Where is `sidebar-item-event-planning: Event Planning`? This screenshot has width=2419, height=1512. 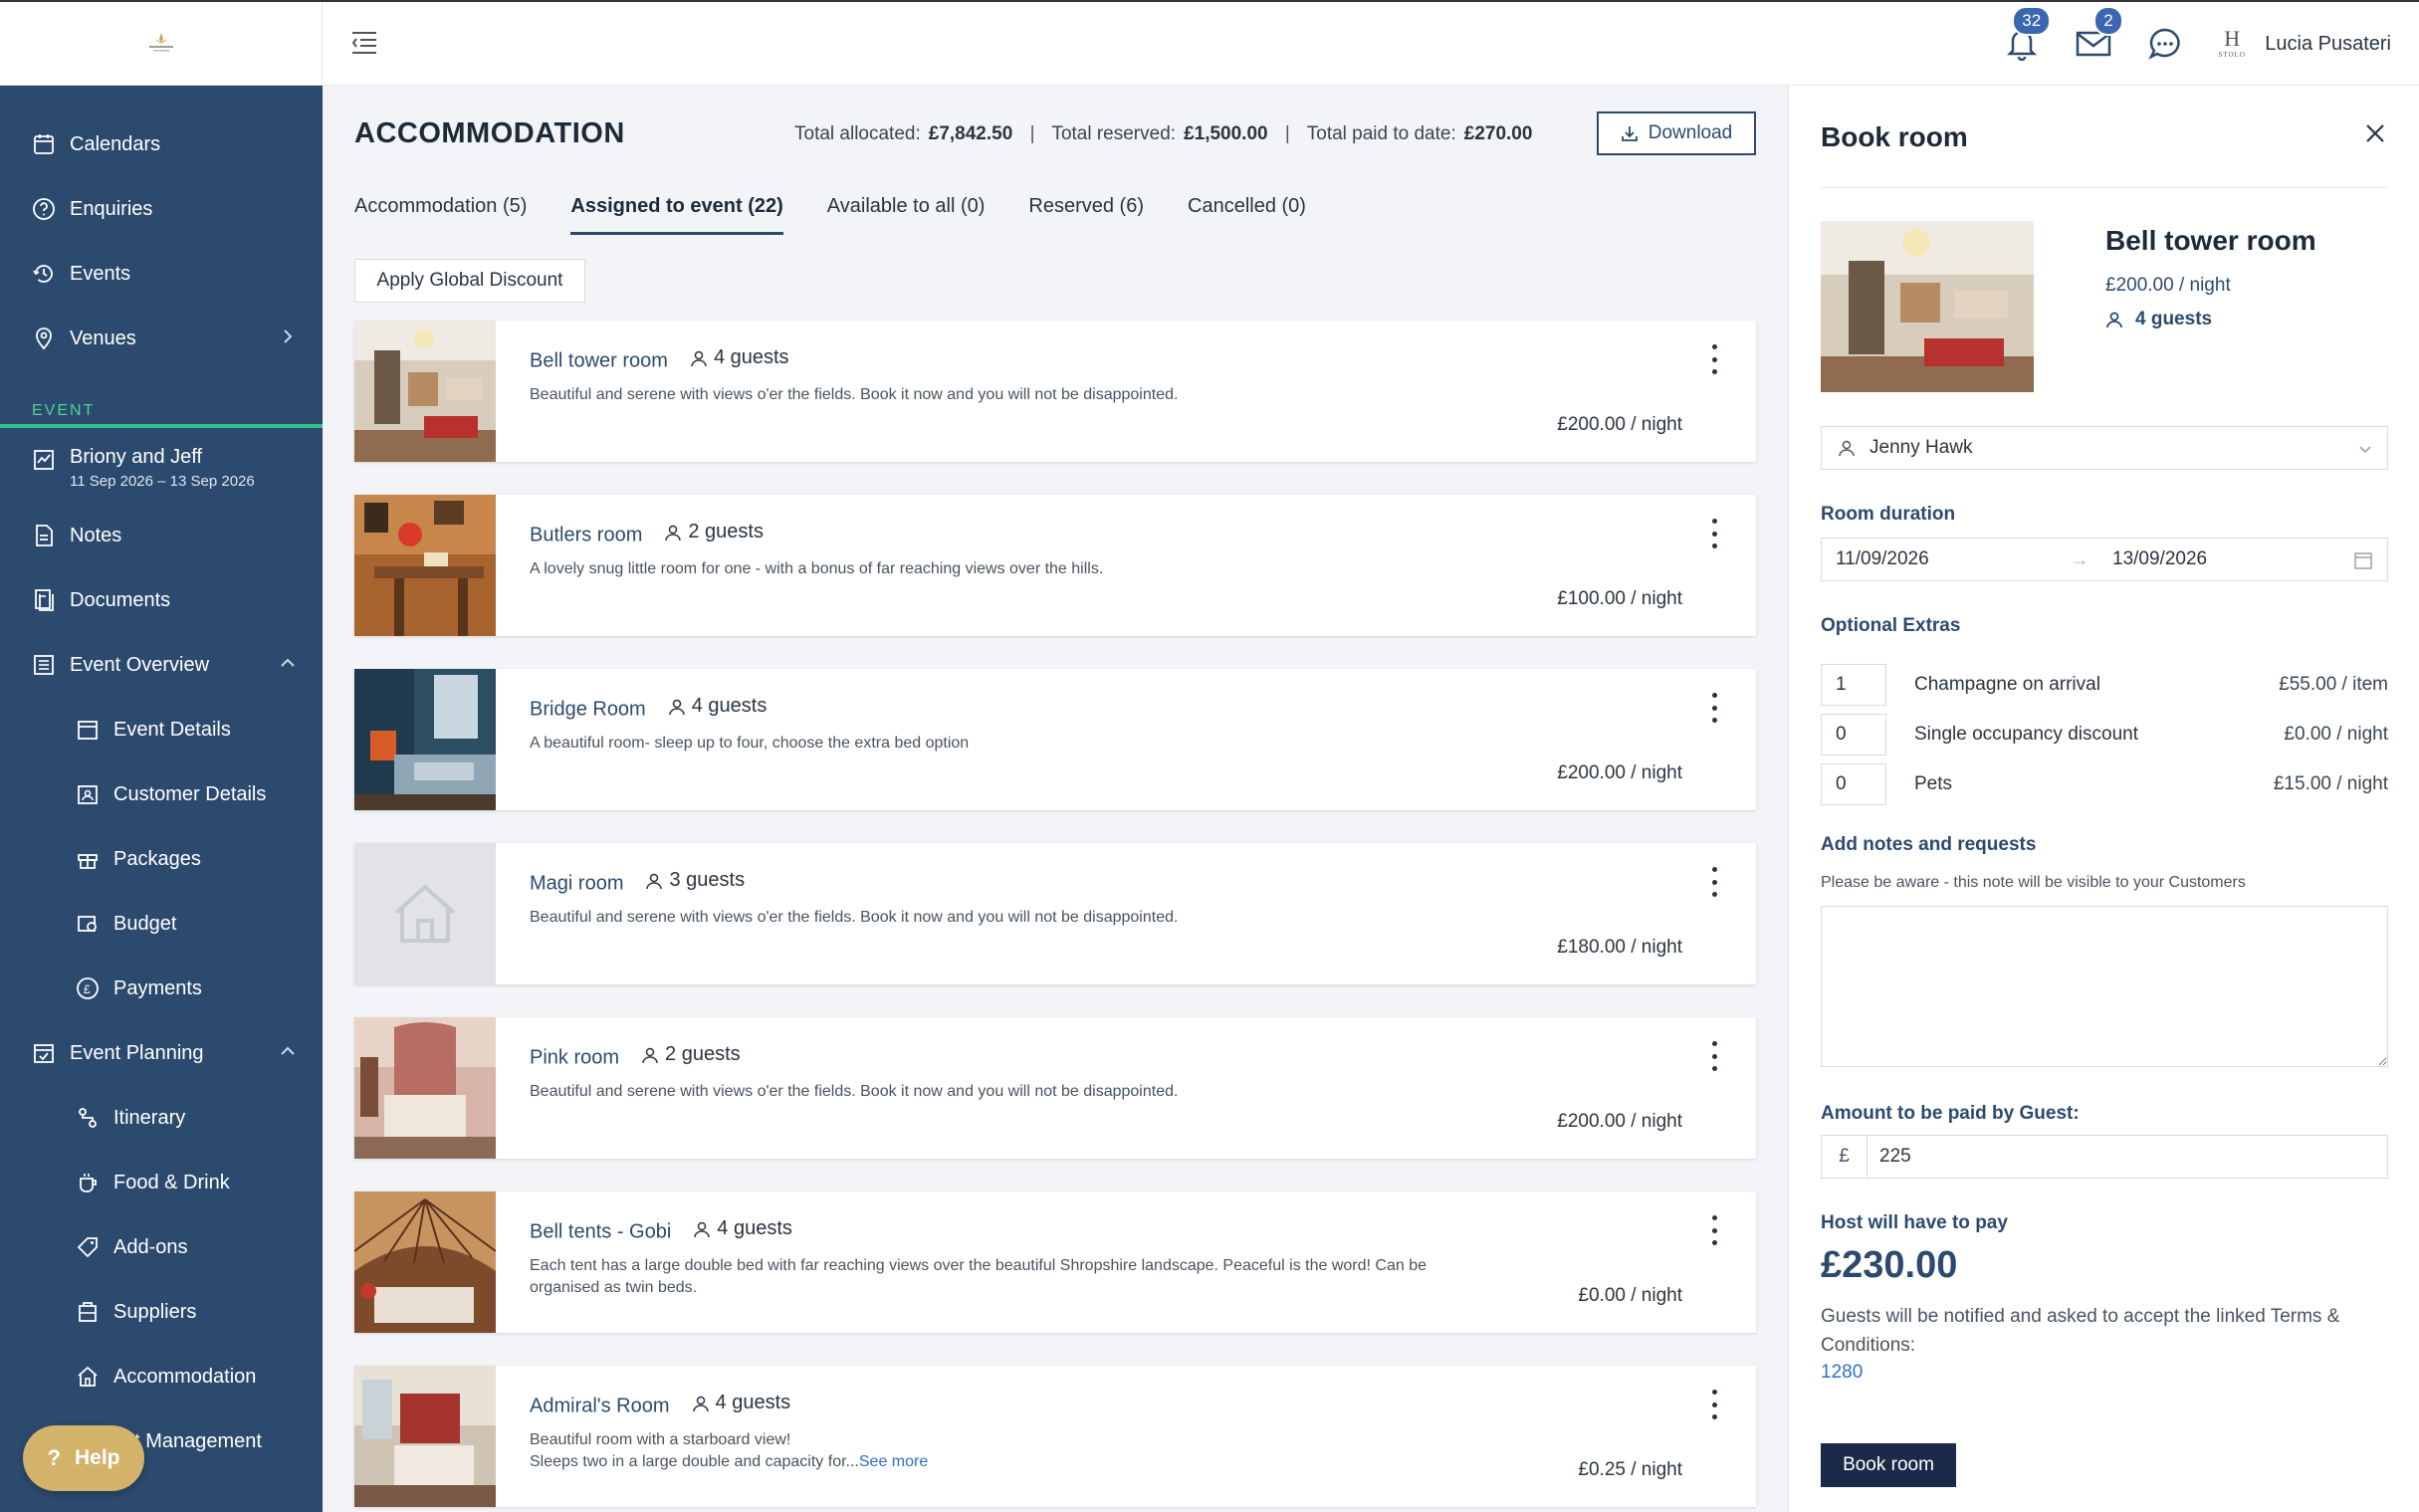
sidebar-item-event-planning: Event Planning is located at coordinates (161, 1053).